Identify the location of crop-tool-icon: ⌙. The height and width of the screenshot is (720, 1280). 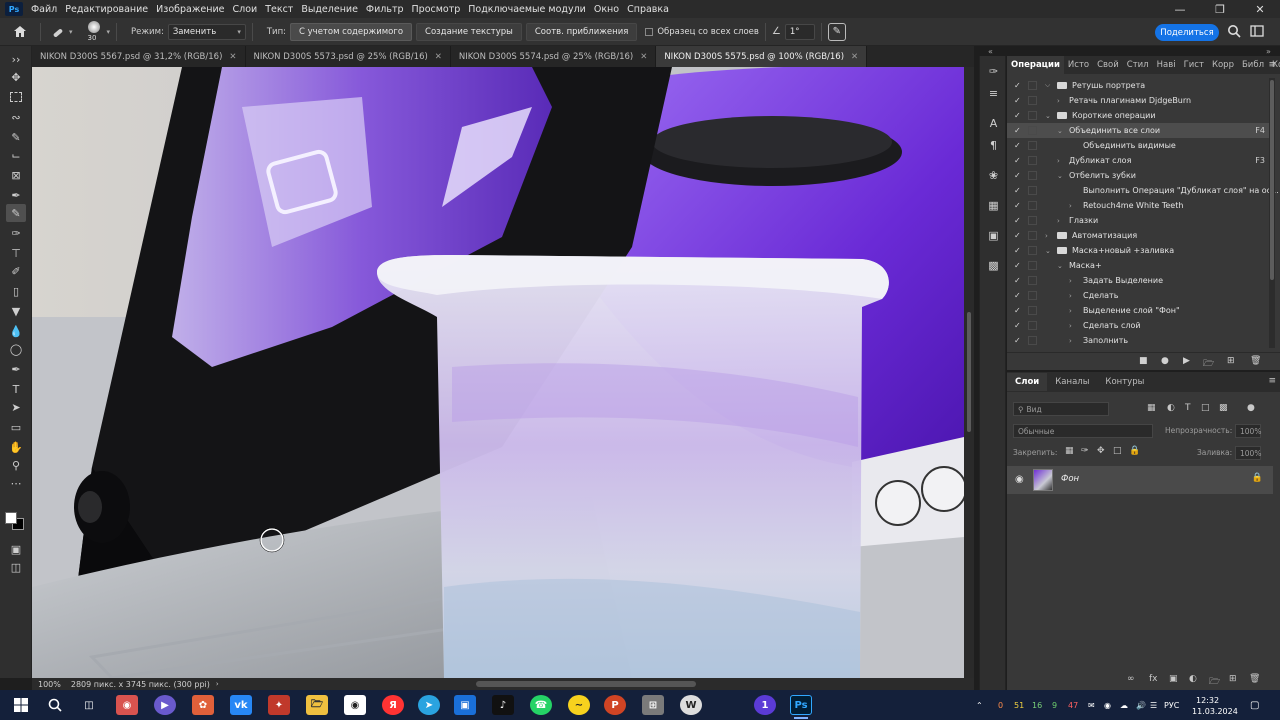
(16, 155).